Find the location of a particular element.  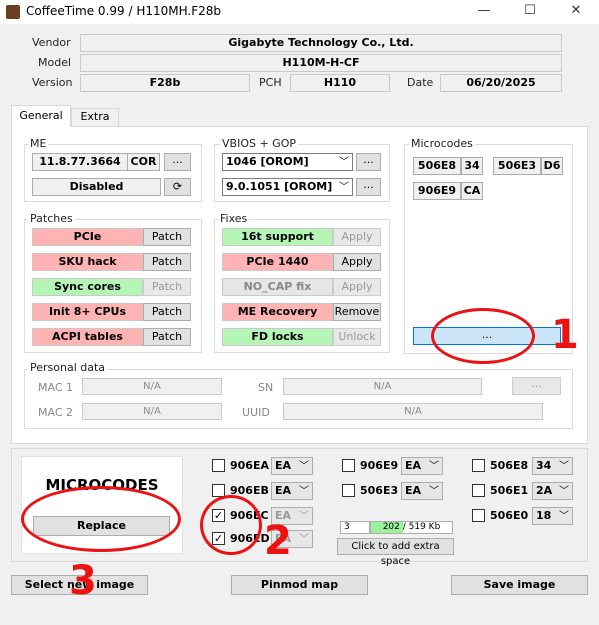

fix-status-no-cap: NO_CAP fix is located at coordinates (277, 287).